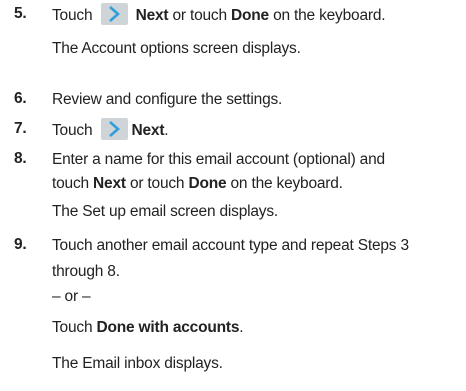 This screenshot has height=391, width=466. What do you see at coordinates (20, 158) in the screenshot?
I see `step-number: 8.` at bounding box center [20, 158].